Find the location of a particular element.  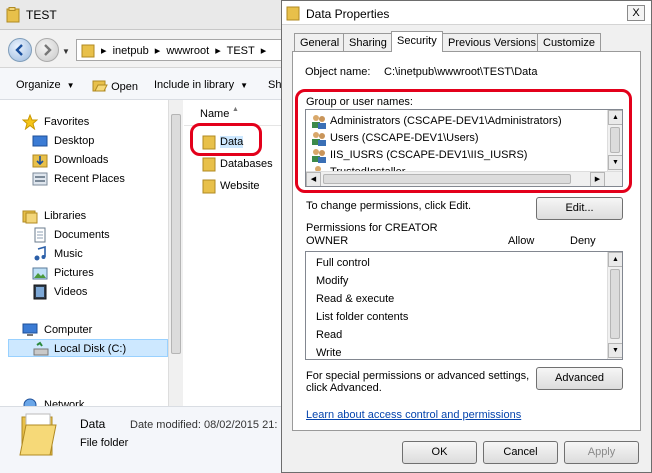

music-icon is located at coordinates (40, 253).